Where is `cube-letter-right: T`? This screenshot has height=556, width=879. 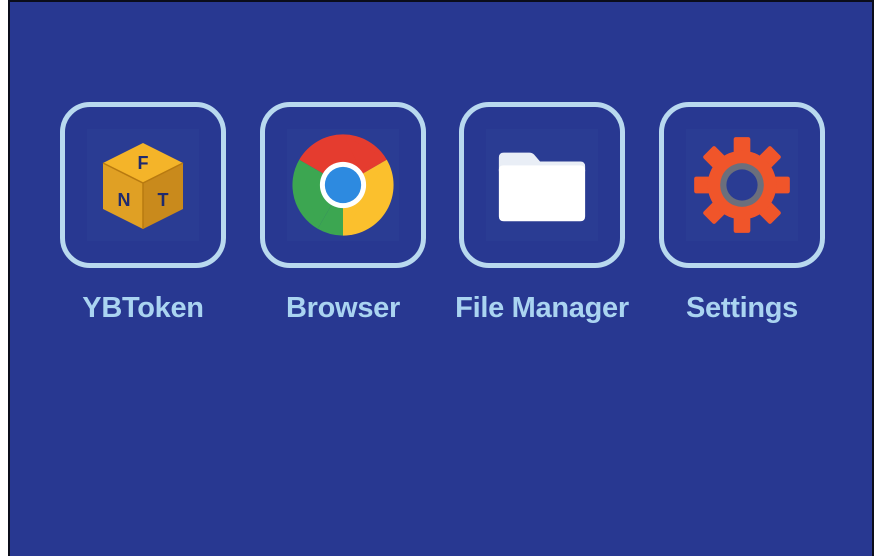
cube-letter-right: T is located at coordinates (163, 200).